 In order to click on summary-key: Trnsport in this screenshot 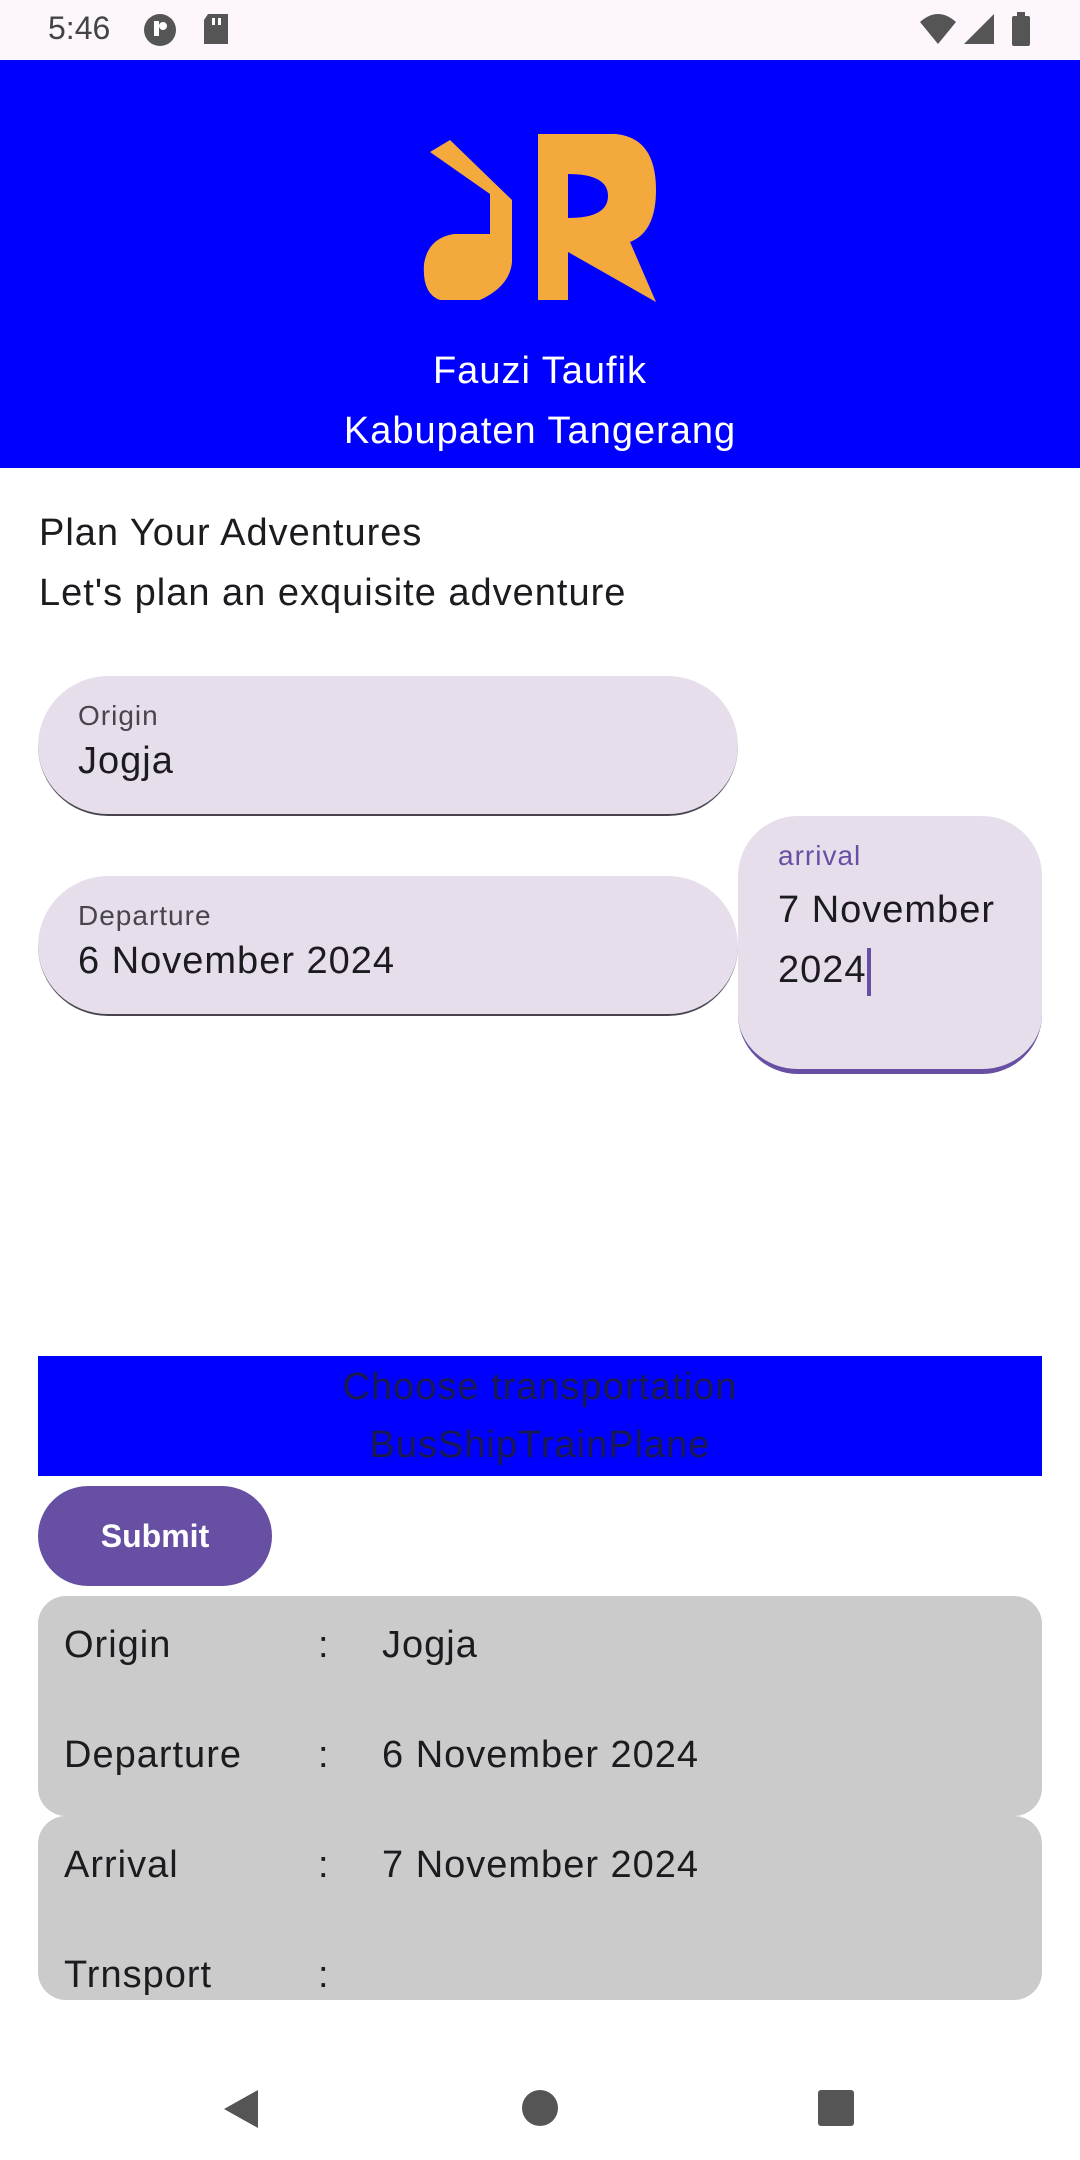, I will do `click(138, 1975)`.